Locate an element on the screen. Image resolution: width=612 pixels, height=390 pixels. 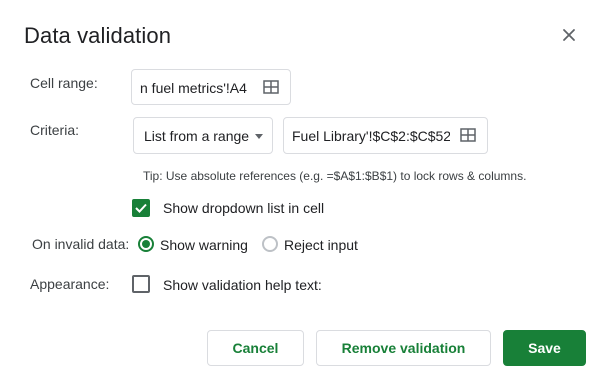
cell-range-input: n fuel metrics'!A4 is located at coordinates (211, 87).